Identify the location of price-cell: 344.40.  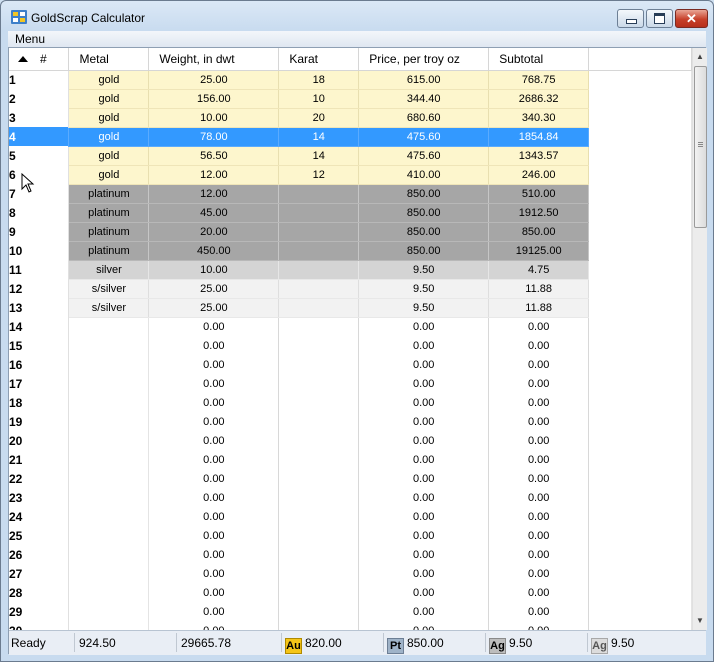
(424, 99).